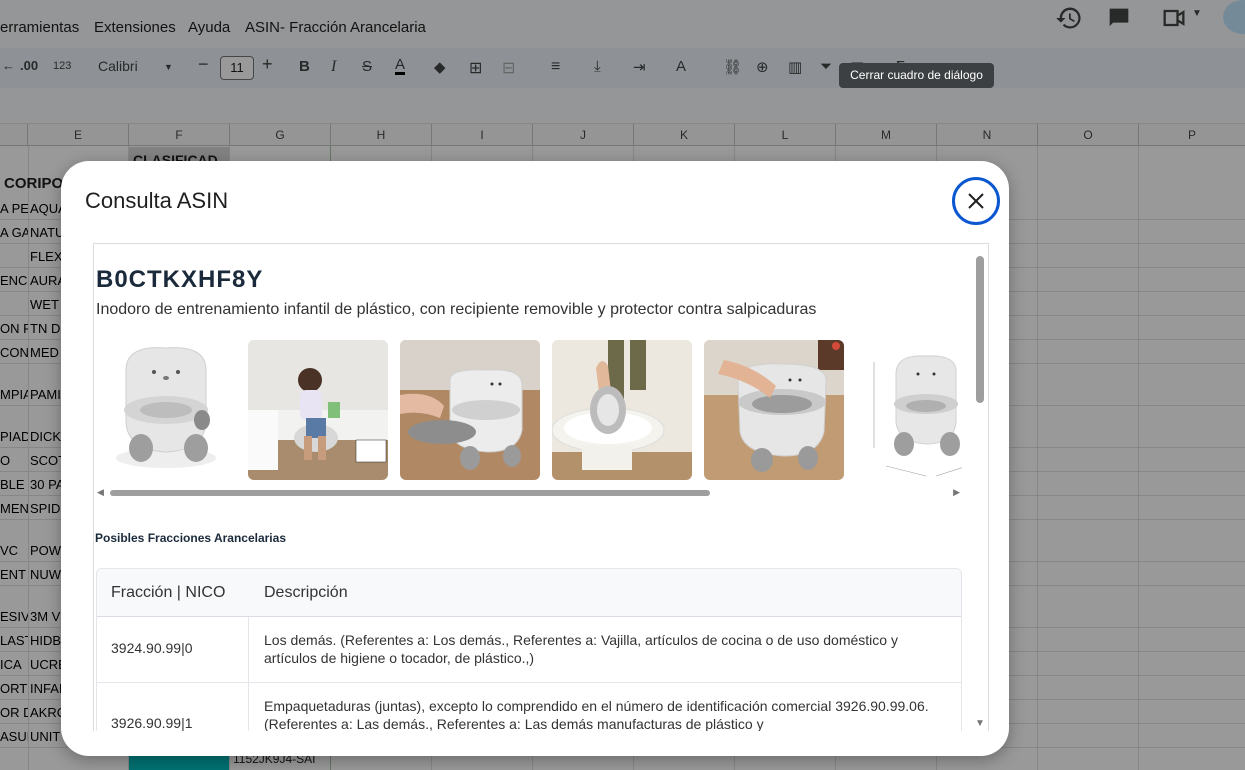  Describe the element at coordinates (956, 492) in the screenshot. I see `scroll-right-icon: ▶` at that location.